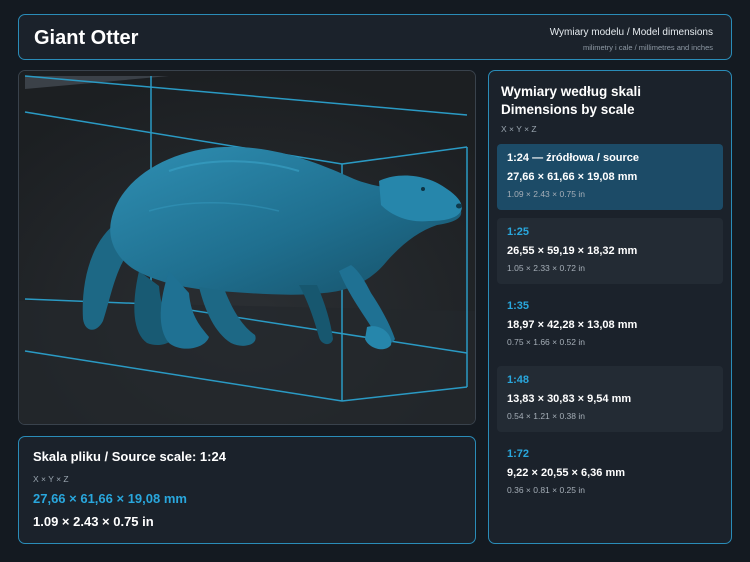  What do you see at coordinates (519, 129) in the screenshot?
I see `scale-axes-label: X × Y × Z` at bounding box center [519, 129].